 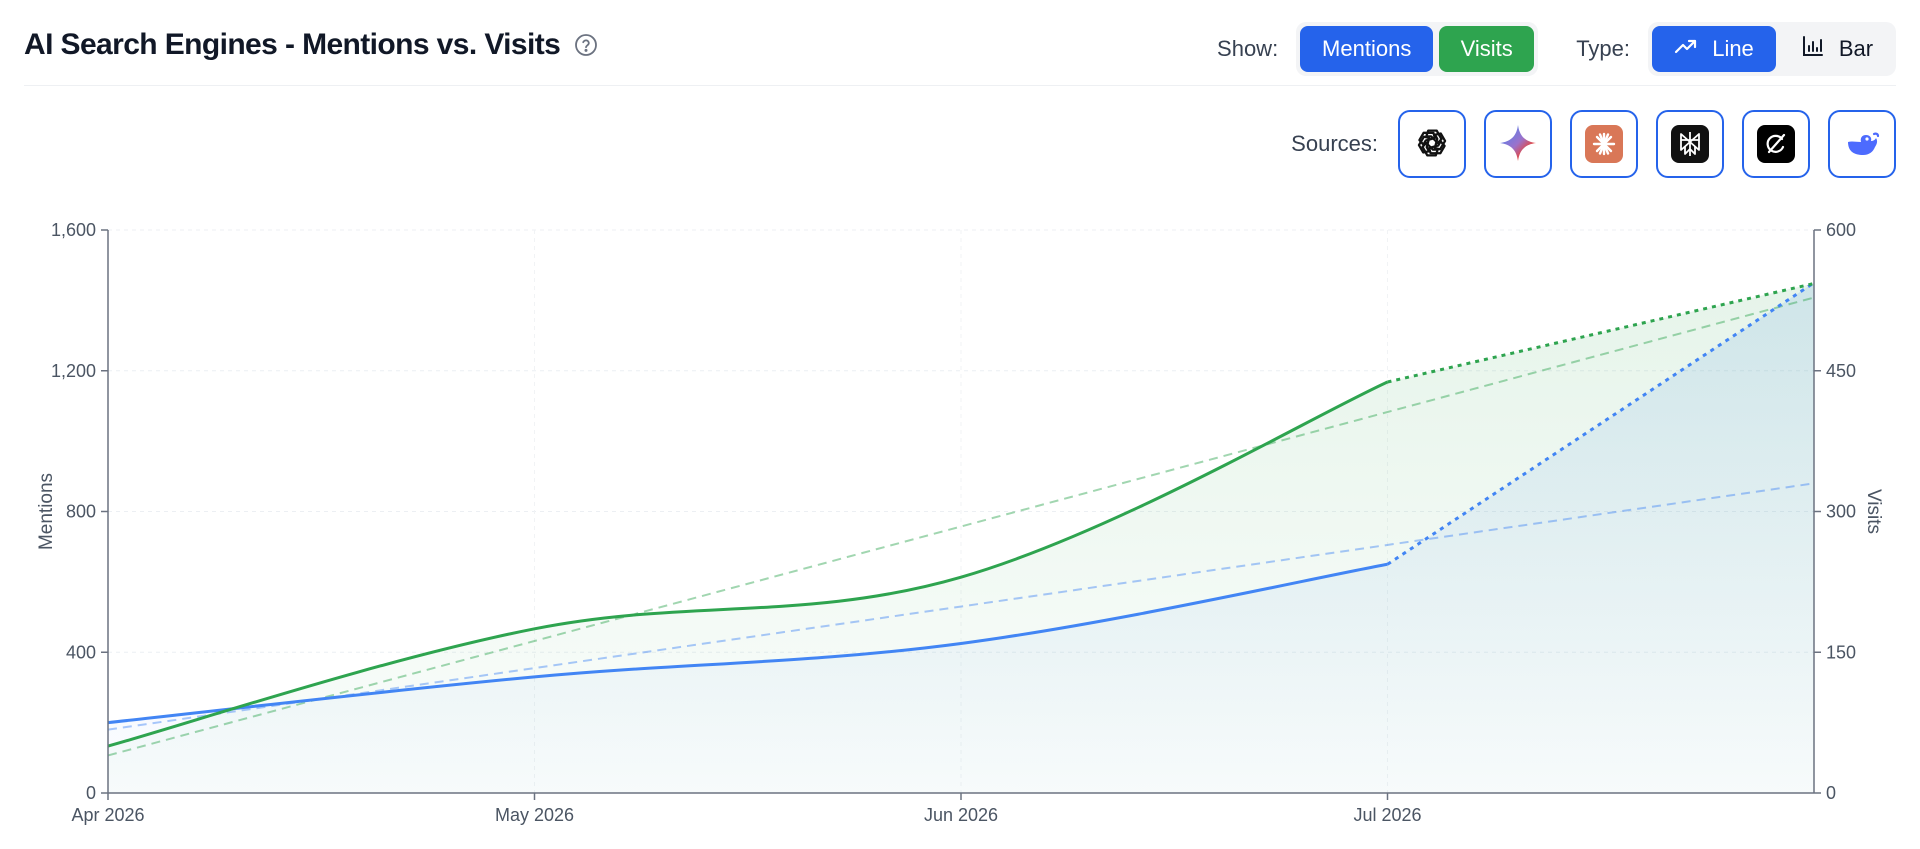 What do you see at coordinates (1841, 230) in the screenshot?
I see `y-right-tick-label: 600` at bounding box center [1841, 230].